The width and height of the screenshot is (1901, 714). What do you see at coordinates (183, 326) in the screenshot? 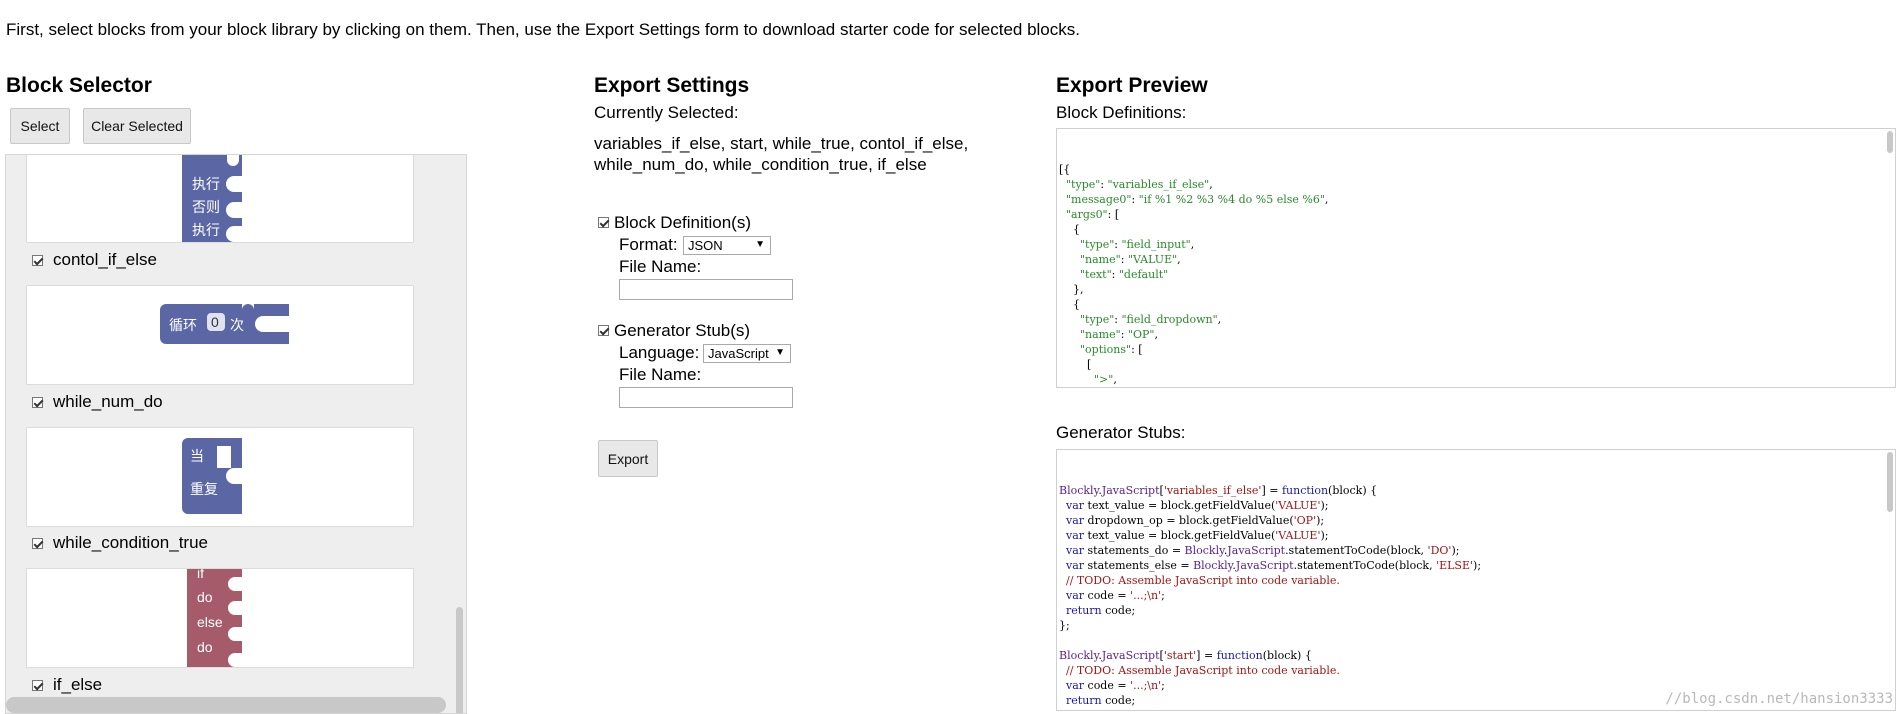
I see `while-num-do-label-1: 循环` at bounding box center [183, 326].